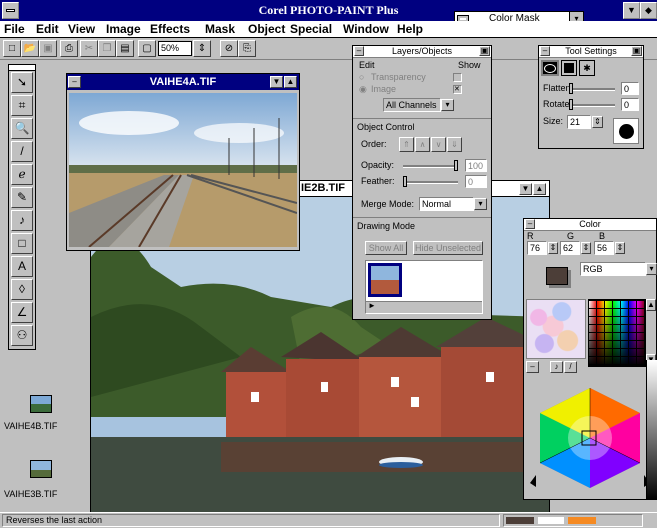 This screenshot has width=657, height=528. I want to click on tool-settings-collapse-icon: ▣, so click(636, 51).